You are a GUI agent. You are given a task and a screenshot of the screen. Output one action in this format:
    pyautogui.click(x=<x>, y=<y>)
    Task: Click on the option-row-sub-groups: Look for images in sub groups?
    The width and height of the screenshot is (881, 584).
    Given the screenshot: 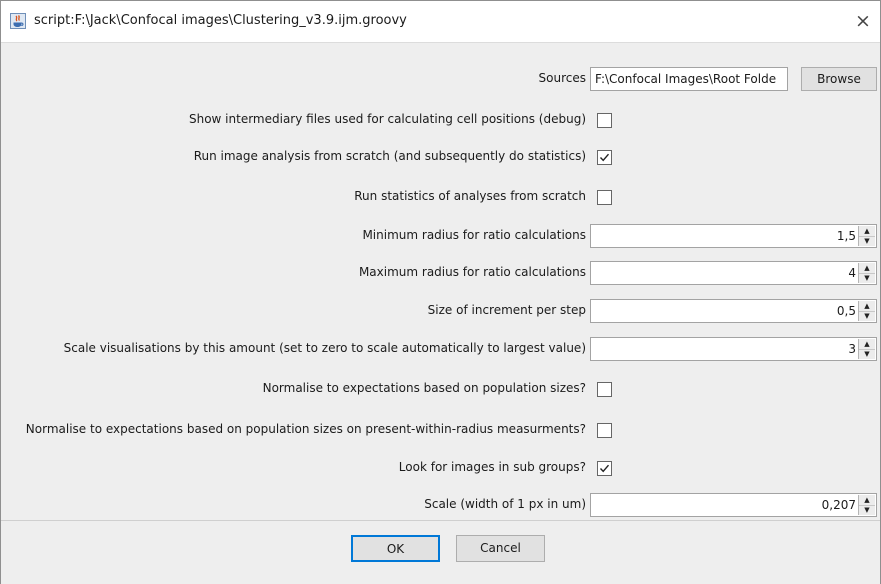 What is the action you would take?
    pyautogui.click(x=444, y=469)
    